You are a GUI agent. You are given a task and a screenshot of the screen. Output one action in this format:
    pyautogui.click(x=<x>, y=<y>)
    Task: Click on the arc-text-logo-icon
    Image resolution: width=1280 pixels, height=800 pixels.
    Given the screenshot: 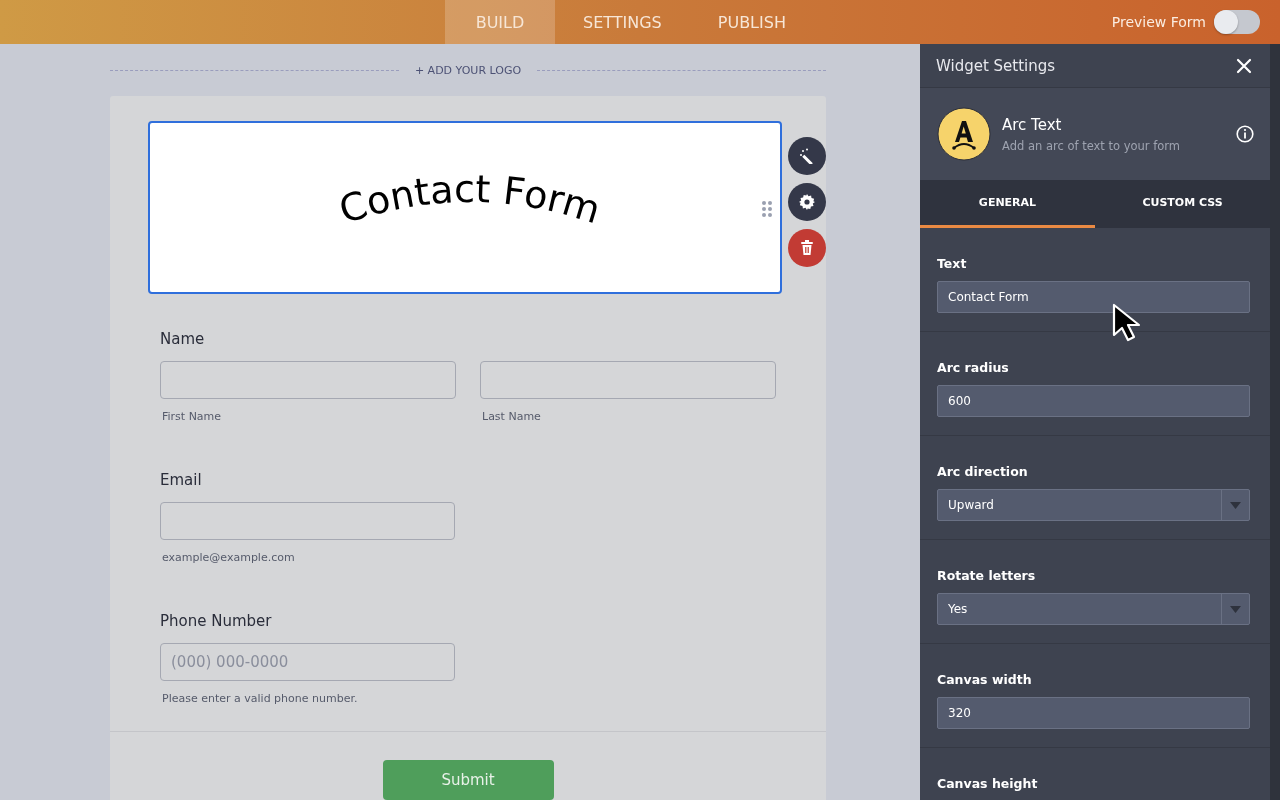 What is the action you would take?
    pyautogui.click(x=964, y=134)
    